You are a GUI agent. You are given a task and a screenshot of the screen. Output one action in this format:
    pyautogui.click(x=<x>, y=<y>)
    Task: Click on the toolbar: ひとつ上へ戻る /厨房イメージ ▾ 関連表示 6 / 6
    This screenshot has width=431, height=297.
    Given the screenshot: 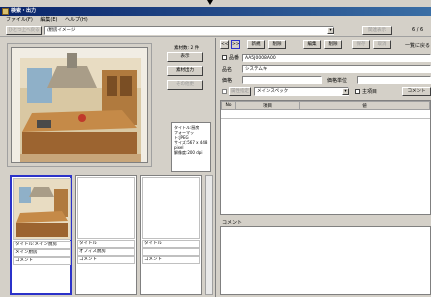 What is the action you would take?
    pyautogui.click(x=215, y=30)
    